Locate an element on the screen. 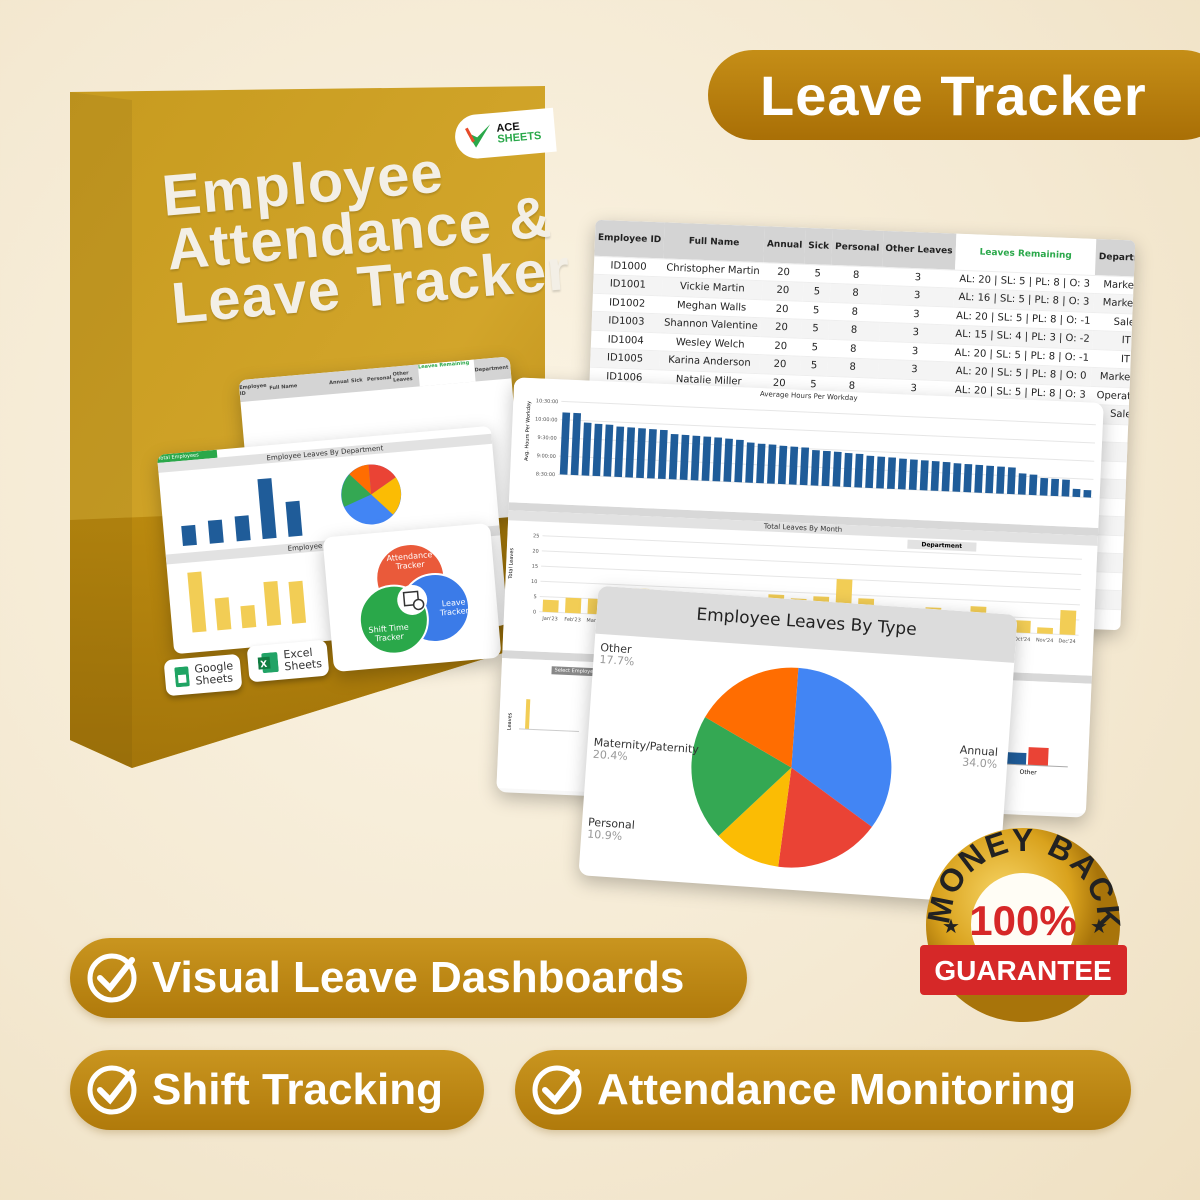 The height and width of the screenshot is (1200, 1200). y-tick-label: 0 is located at coordinates (534, 612).